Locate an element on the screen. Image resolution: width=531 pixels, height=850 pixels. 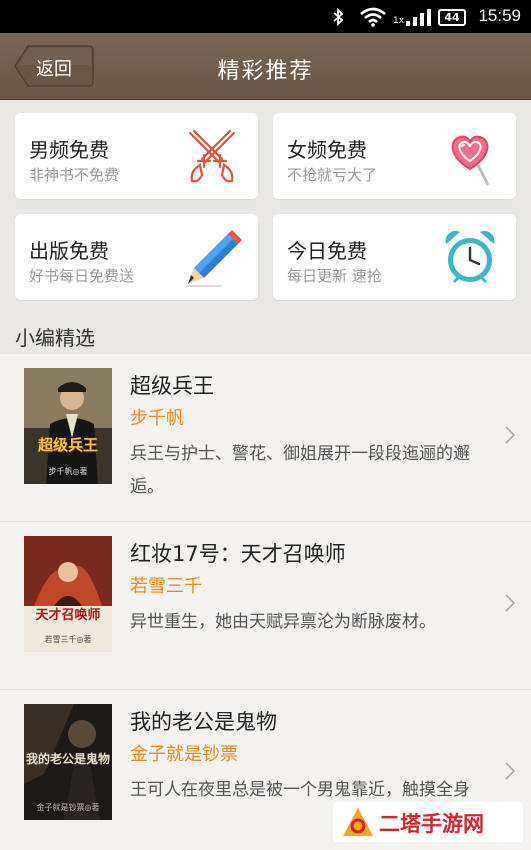
battery-level: 44 is located at coordinates (452, 17).